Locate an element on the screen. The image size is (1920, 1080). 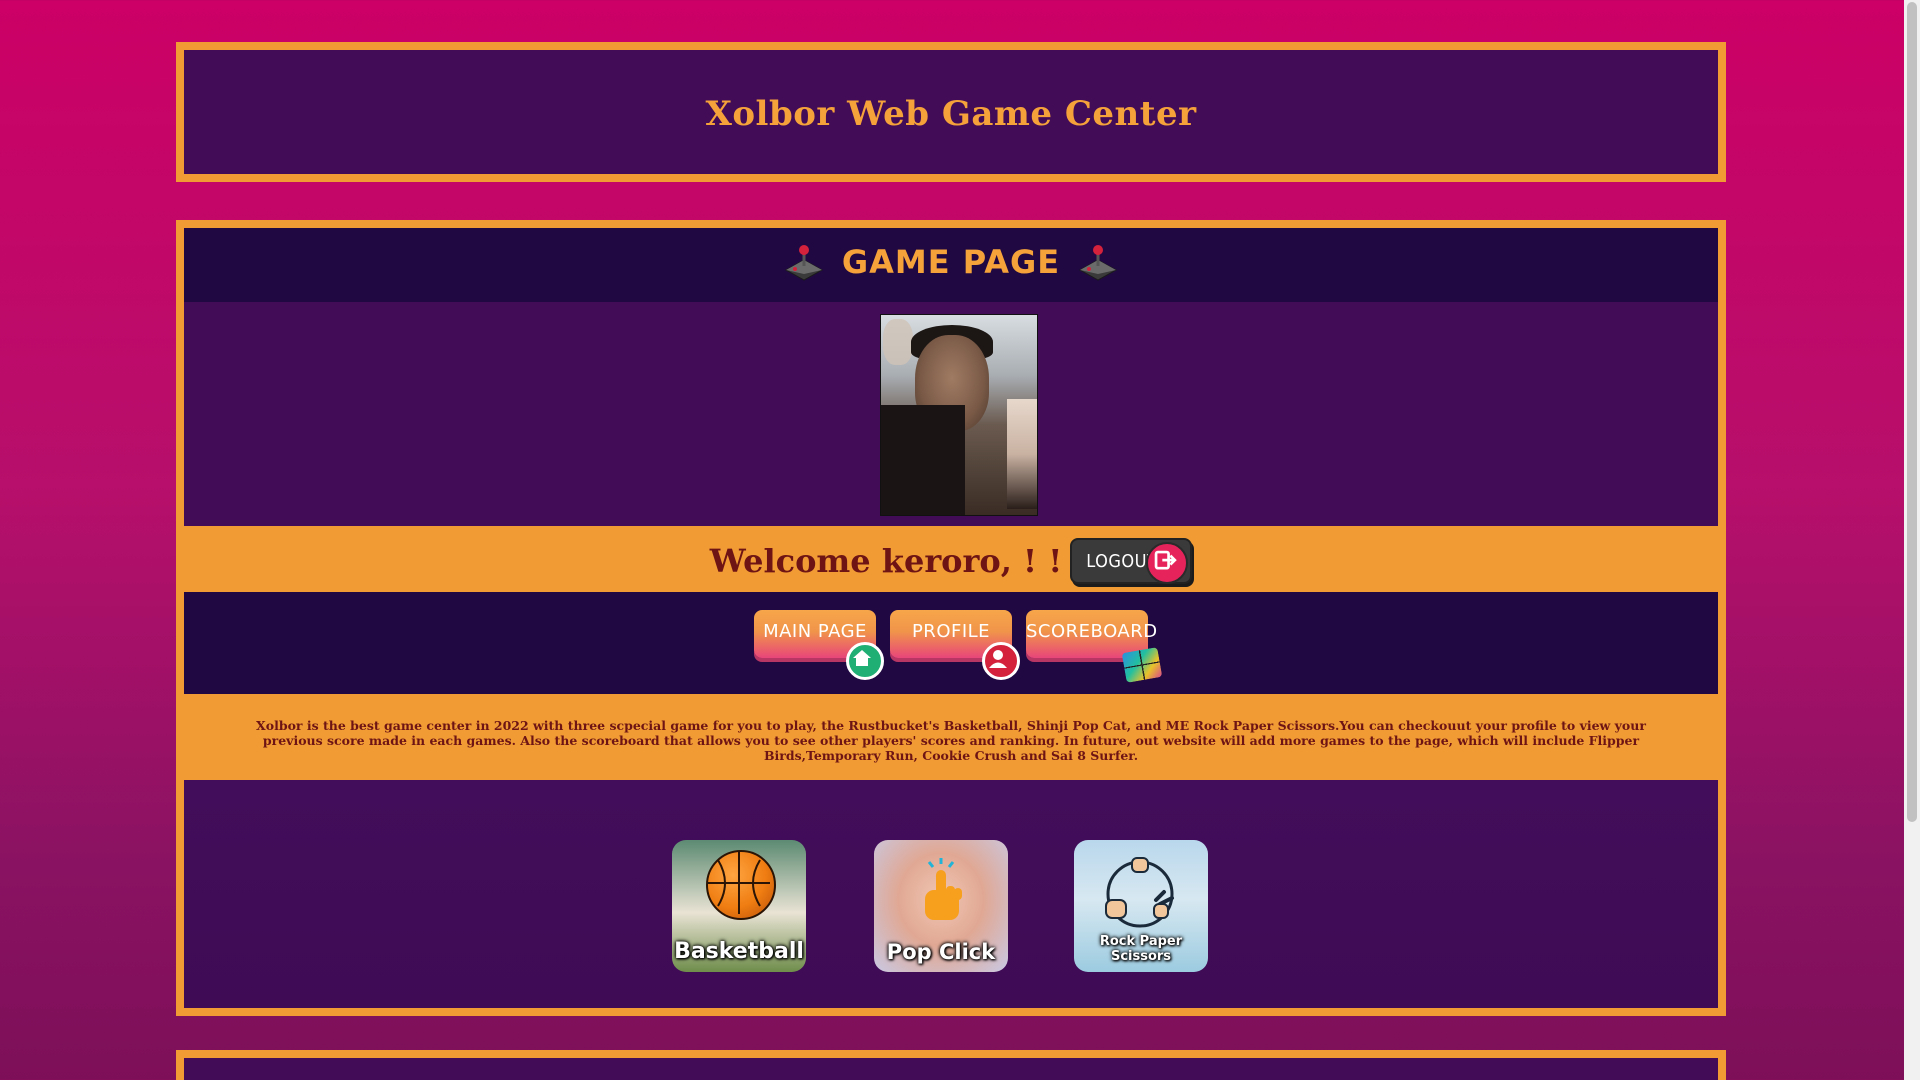
main-page-label: MAIN PAGE is located at coordinates (815, 631).